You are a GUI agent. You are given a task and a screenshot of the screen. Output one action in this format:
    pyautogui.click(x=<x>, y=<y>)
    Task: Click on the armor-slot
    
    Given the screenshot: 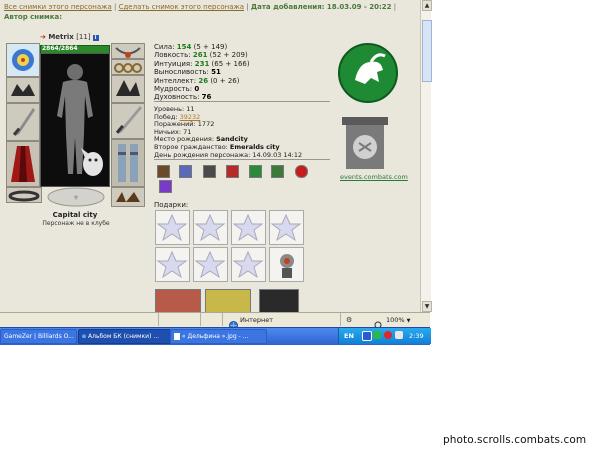 What is the action you would take?
    pyautogui.click(x=23, y=164)
    